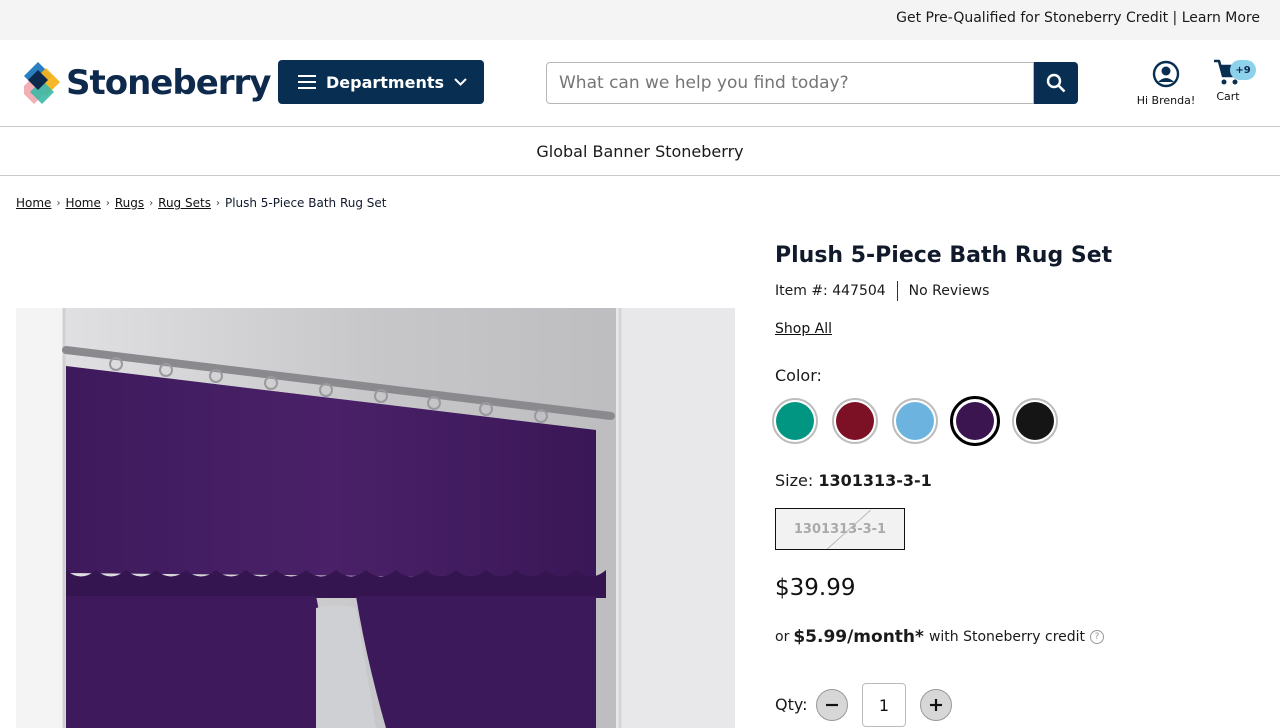  What do you see at coordinates (168, 83) in the screenshot?
I see `logo-text: Stoneberry` at bounding box center [168, 83].